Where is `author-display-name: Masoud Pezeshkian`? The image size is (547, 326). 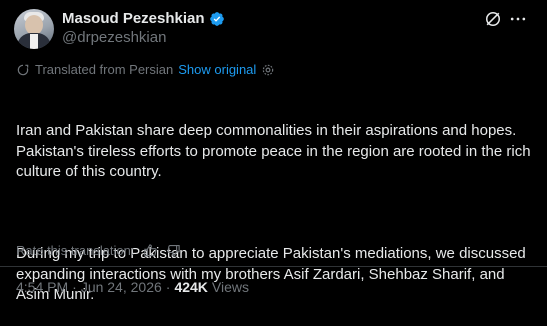
author-display-name: Masoud Pezeshkian is located at coordinates (133, 18).